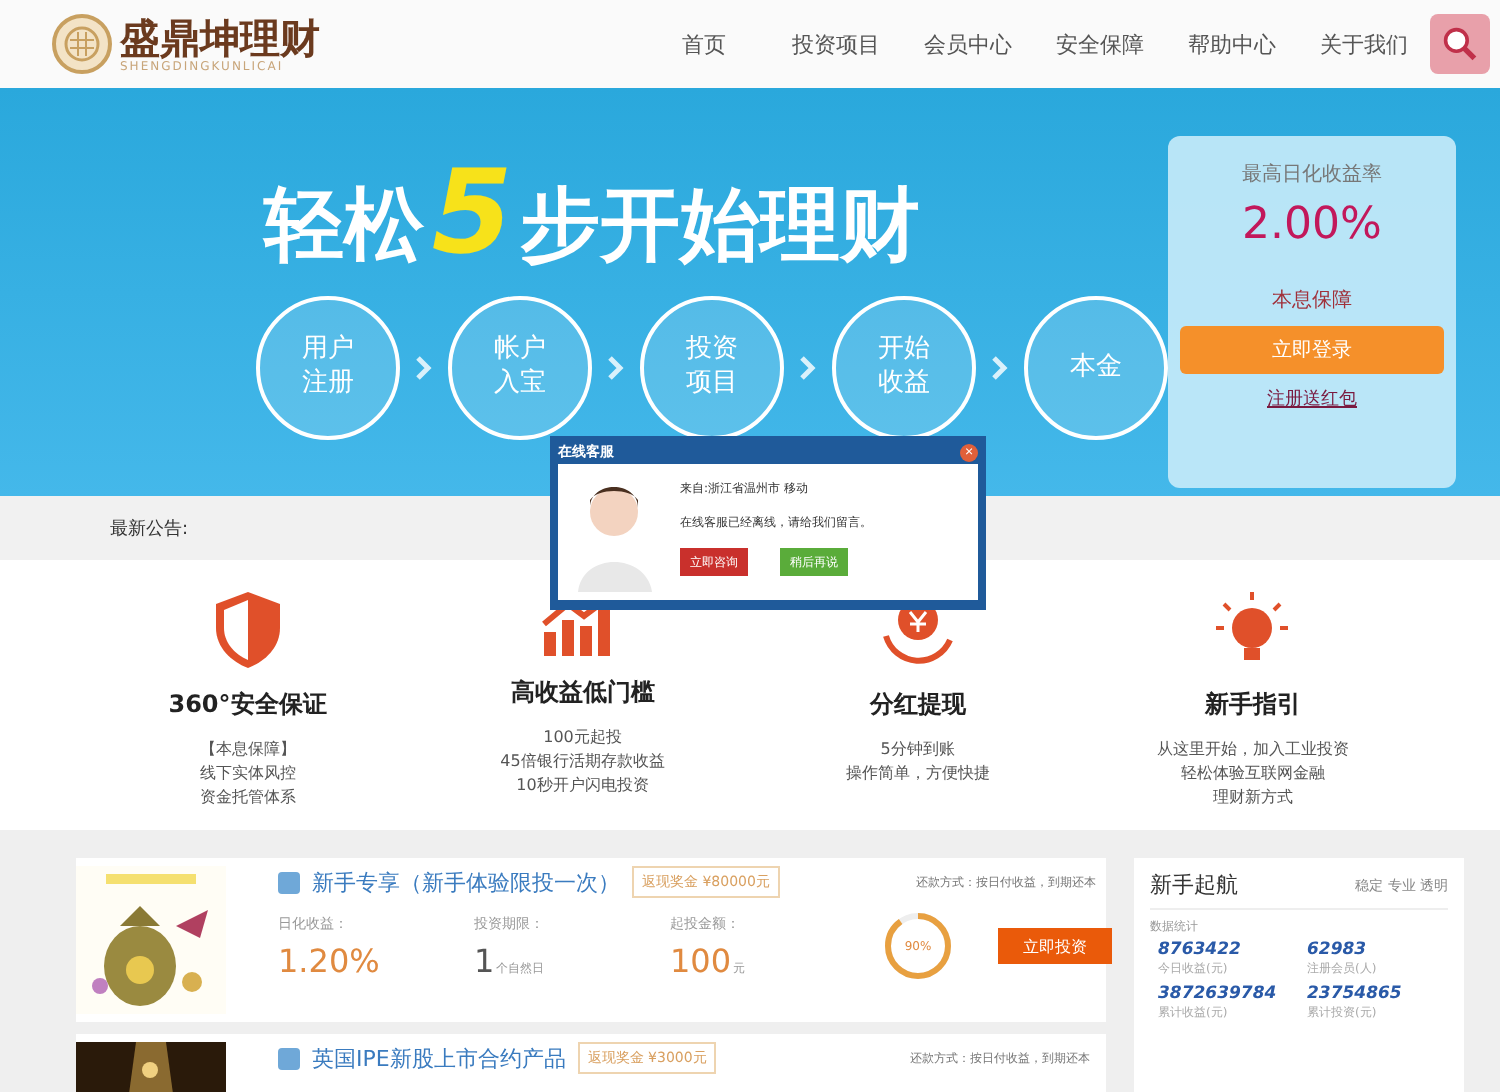  Describe the element at coordinates (247, 630) in the screenshot. I see `shield-icon` at that location.